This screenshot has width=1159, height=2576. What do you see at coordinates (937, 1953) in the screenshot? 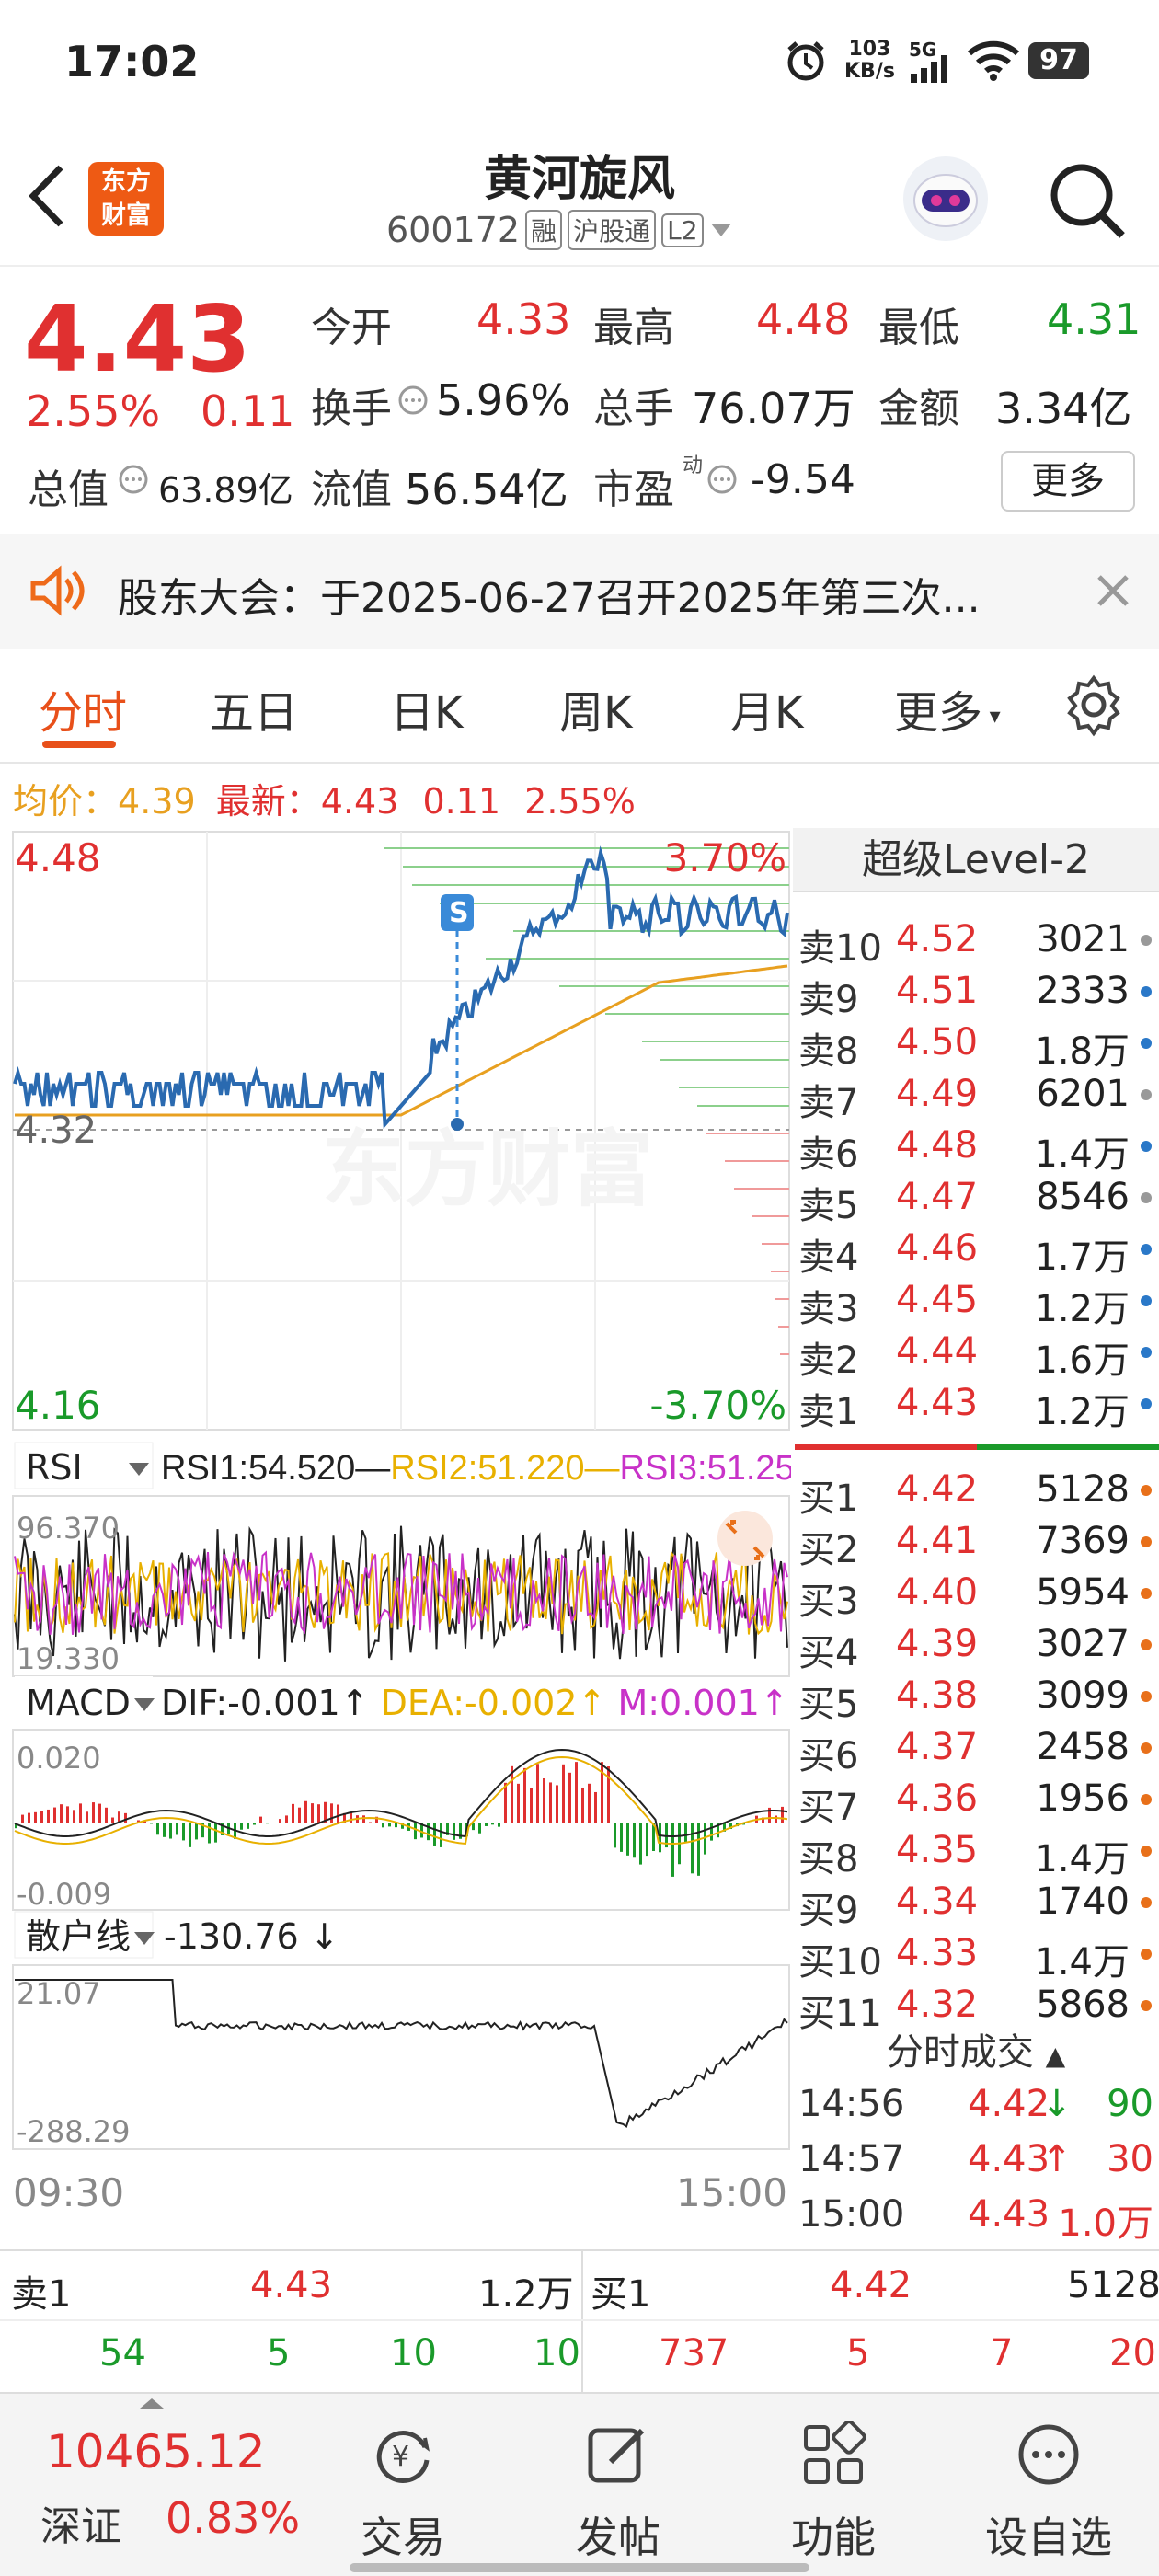
I see `buy-price: 4.33` at bounding box center [937, 1953].